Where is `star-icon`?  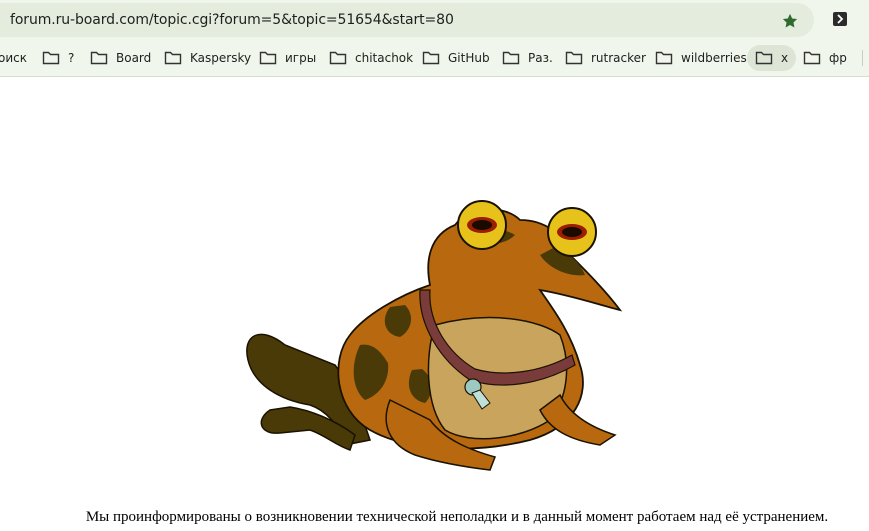 star-icon is located at coordinates (790, 21).